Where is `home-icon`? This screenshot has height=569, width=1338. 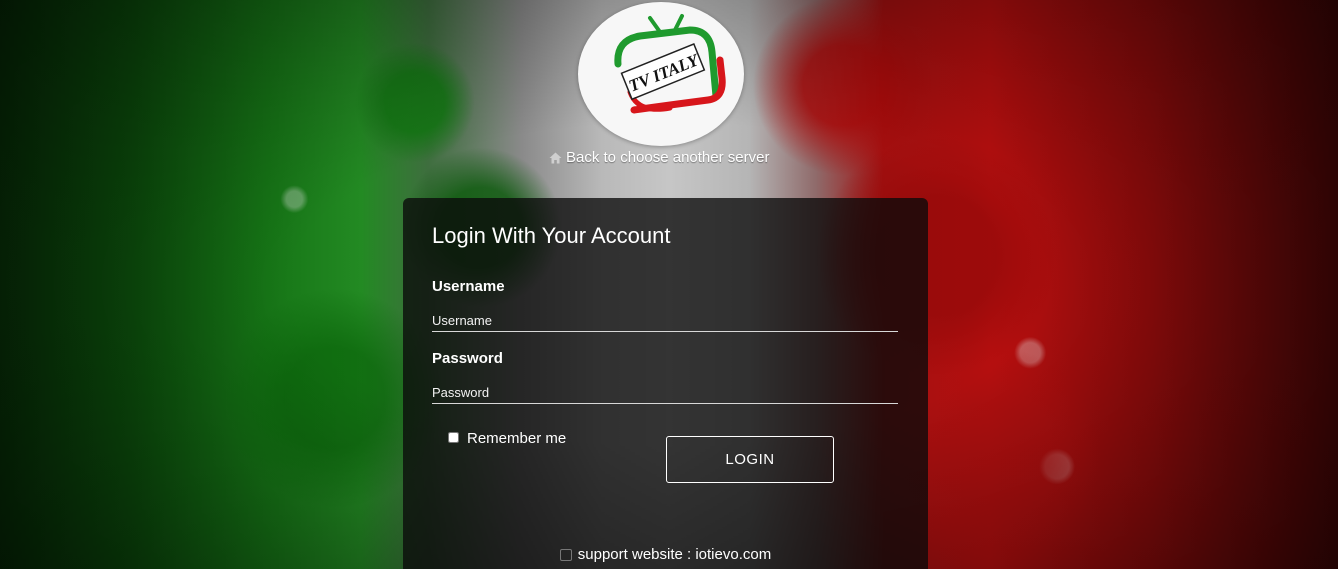
home-icon is located at coordinates (555, 157).